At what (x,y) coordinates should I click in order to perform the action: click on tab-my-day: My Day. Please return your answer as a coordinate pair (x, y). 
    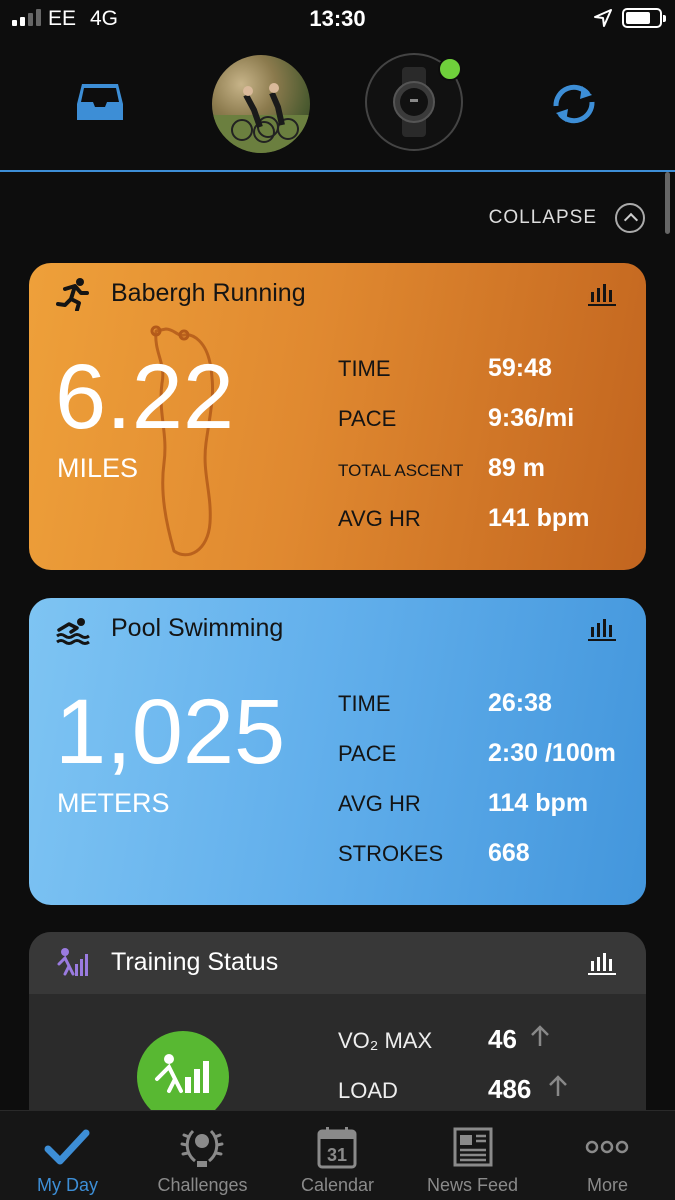
    Looking at the image, I should click on (67, 1155).